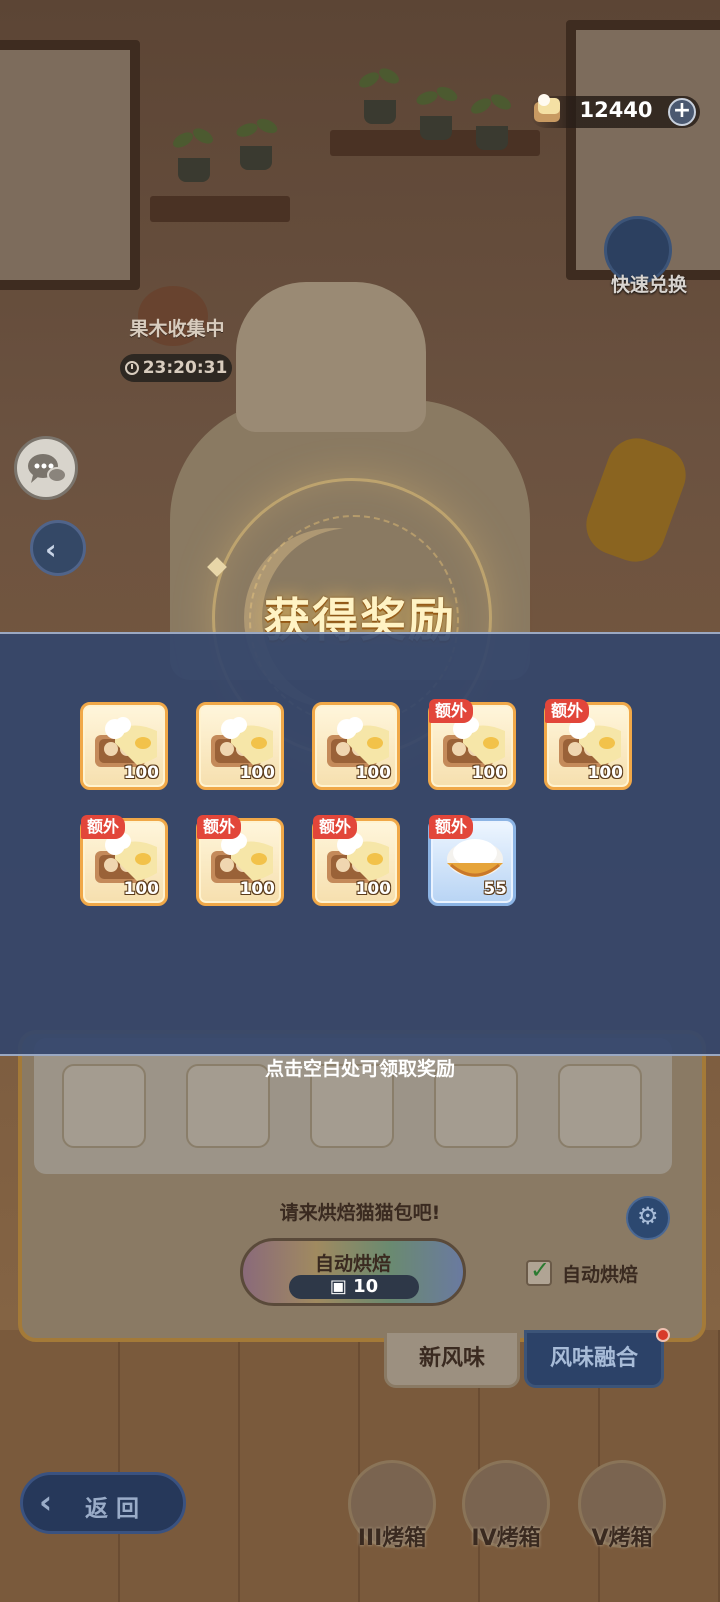 The width and height of the screenshot is (720, 1602). Describe the element at coordinates (472, 860) in the screenshot. I see `reward-item: 额外 55` at that location.